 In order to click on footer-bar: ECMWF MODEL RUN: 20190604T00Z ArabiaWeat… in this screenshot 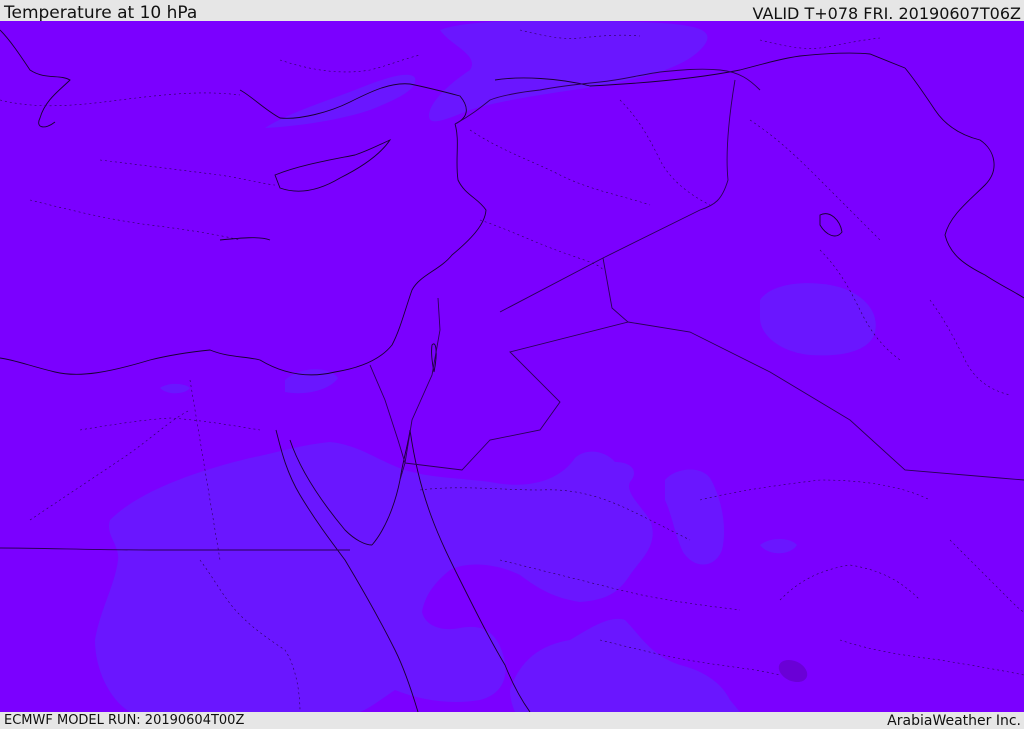, I will do `click(512, 720)`.